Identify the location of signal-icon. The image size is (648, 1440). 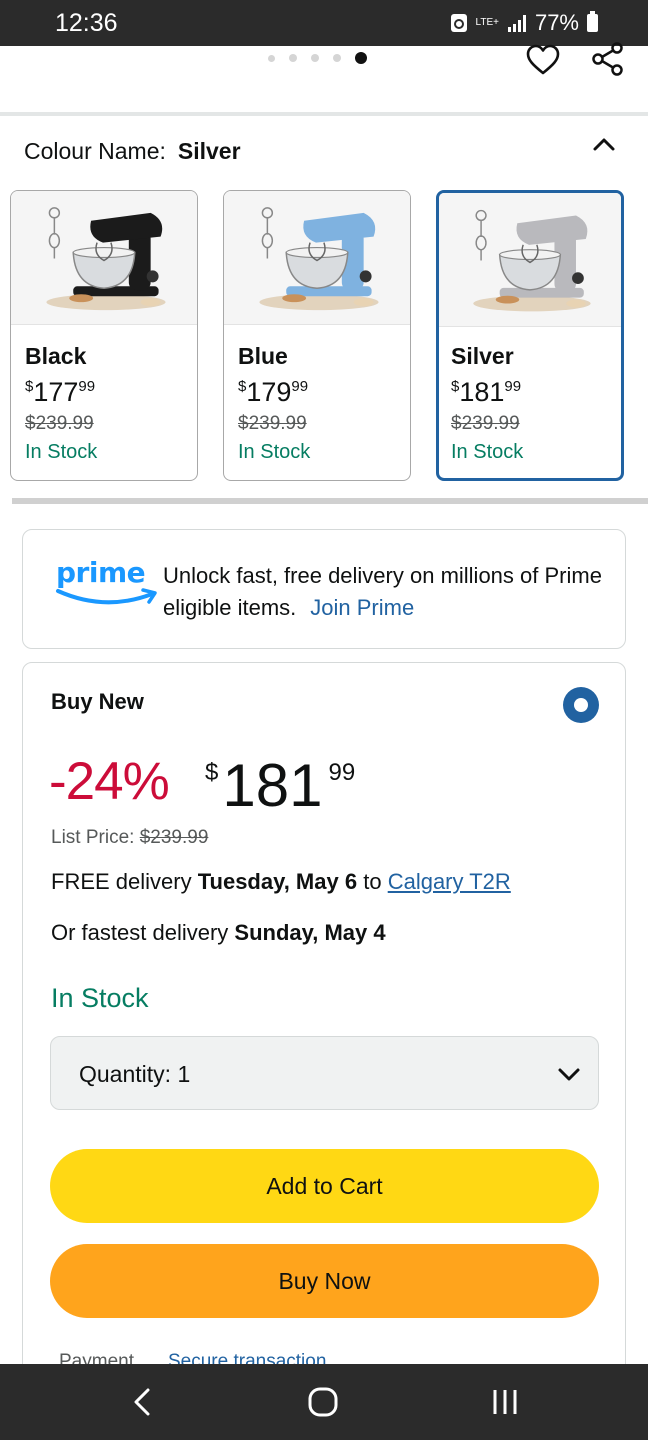
(516, 23).